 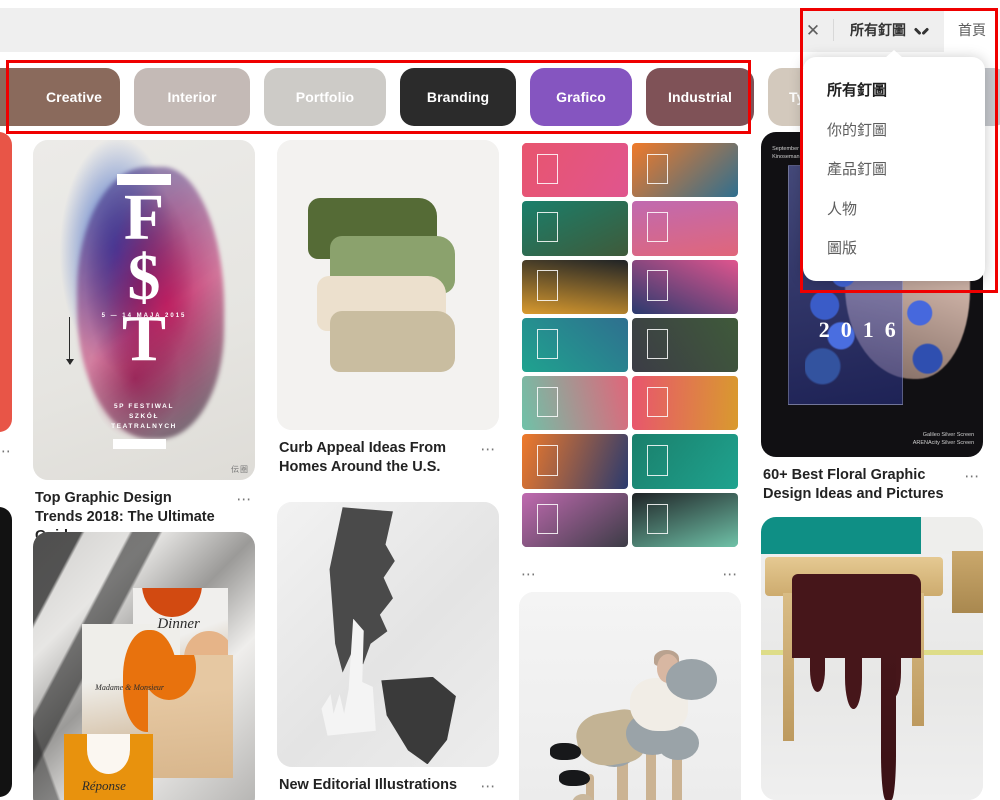 I want to click on stationery-script-1: Dinner, so click(x=178, y=624).